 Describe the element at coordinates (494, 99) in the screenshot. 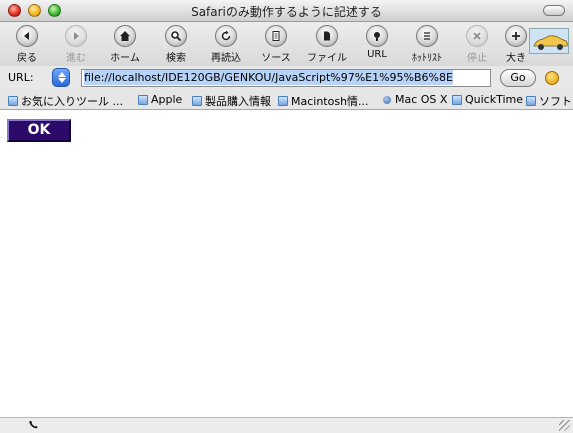

I see `bookmark-label: QuickTime` at that location.